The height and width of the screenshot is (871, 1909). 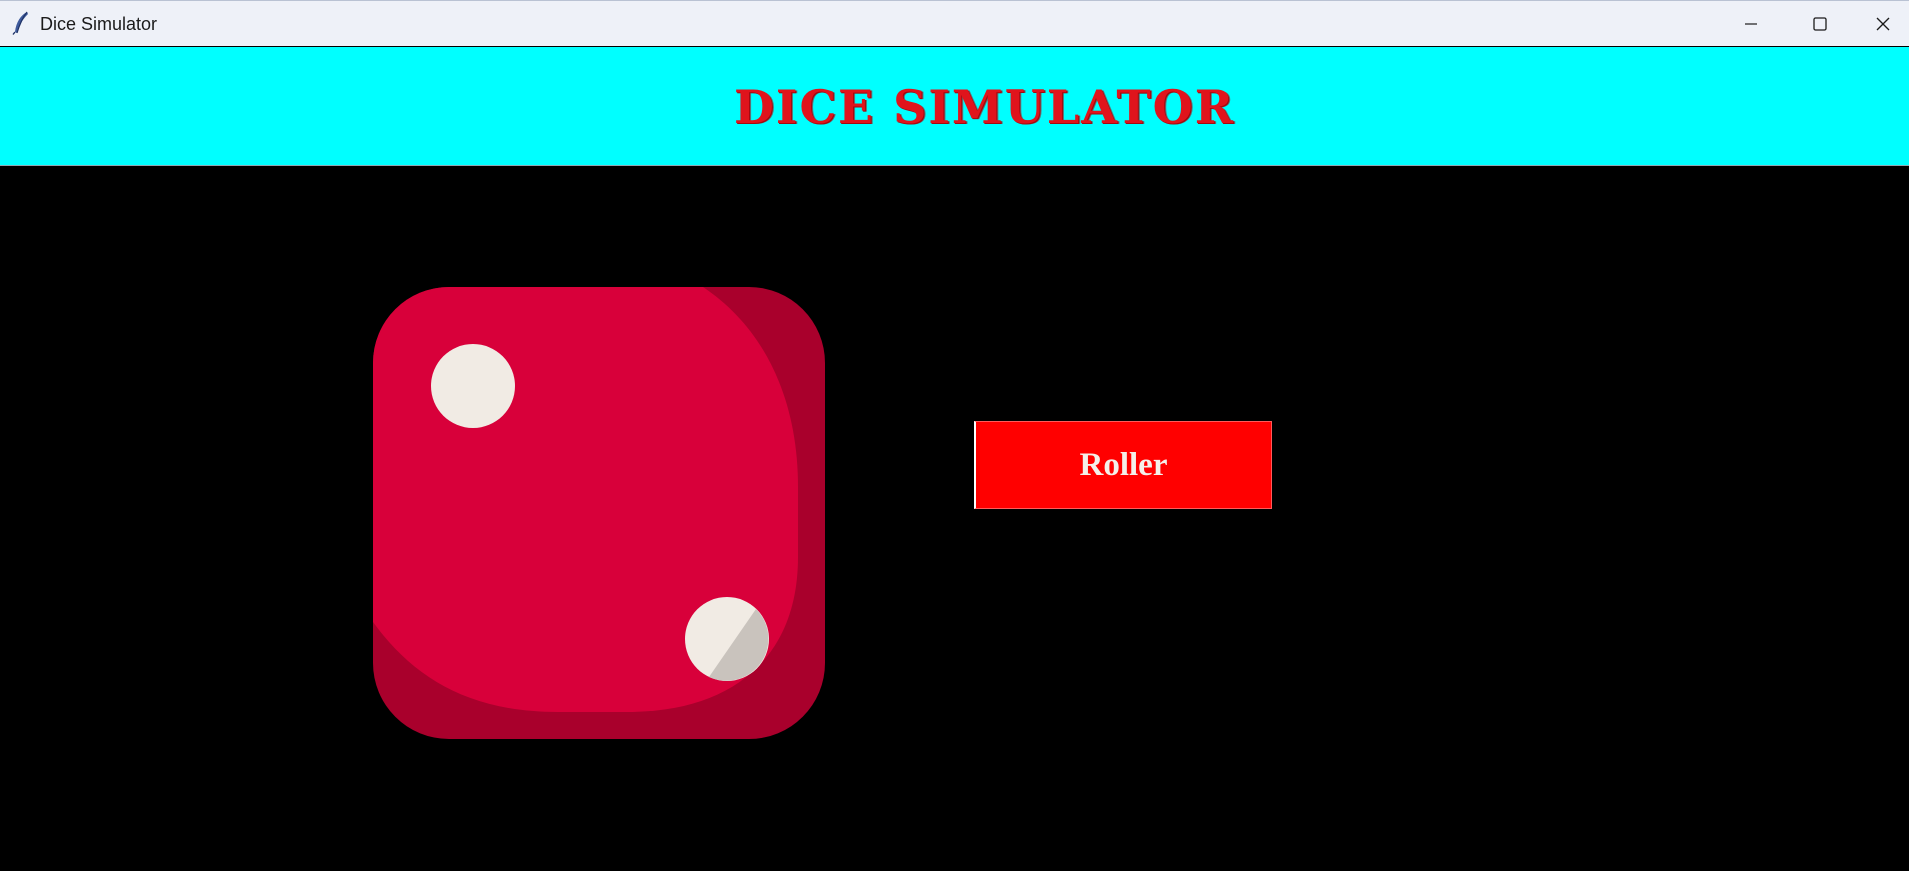 I want to click on header-band: Dice Simulator, so click(x=954, y=106).